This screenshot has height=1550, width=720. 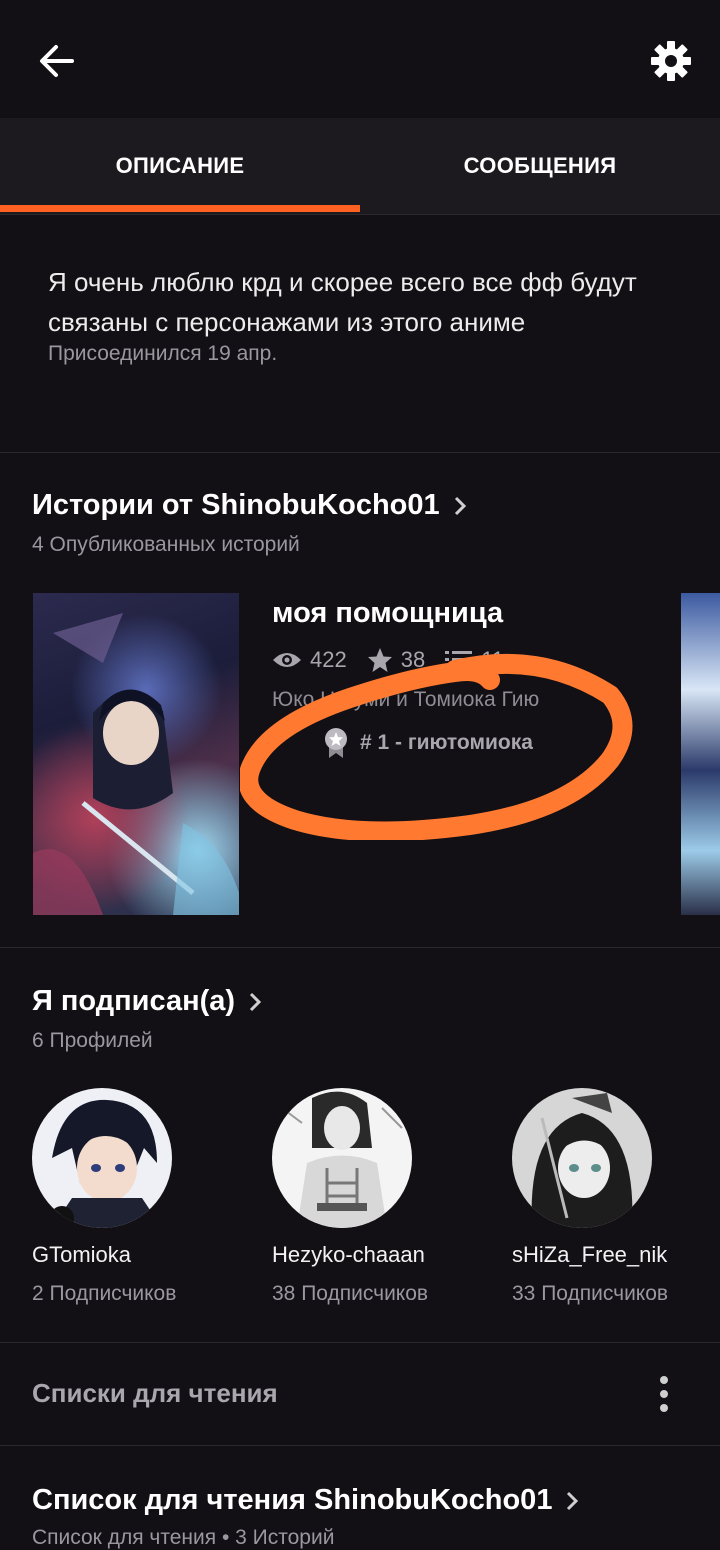 I want to click on profile-followers: 33 Подписчиков, so click(x=590, y=1293).